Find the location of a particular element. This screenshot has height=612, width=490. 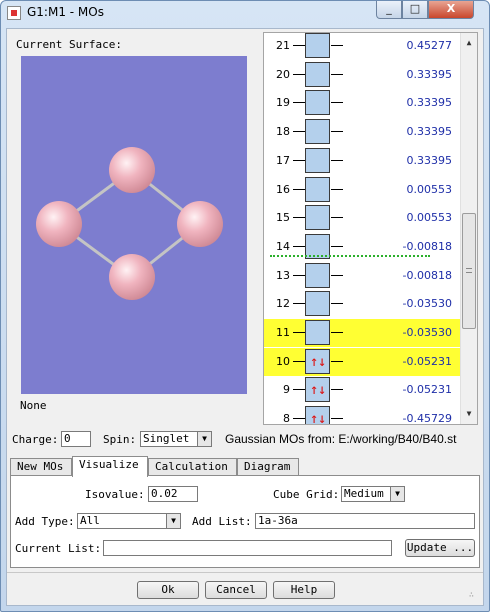

current-list-field is located at coordinates (247, 548).